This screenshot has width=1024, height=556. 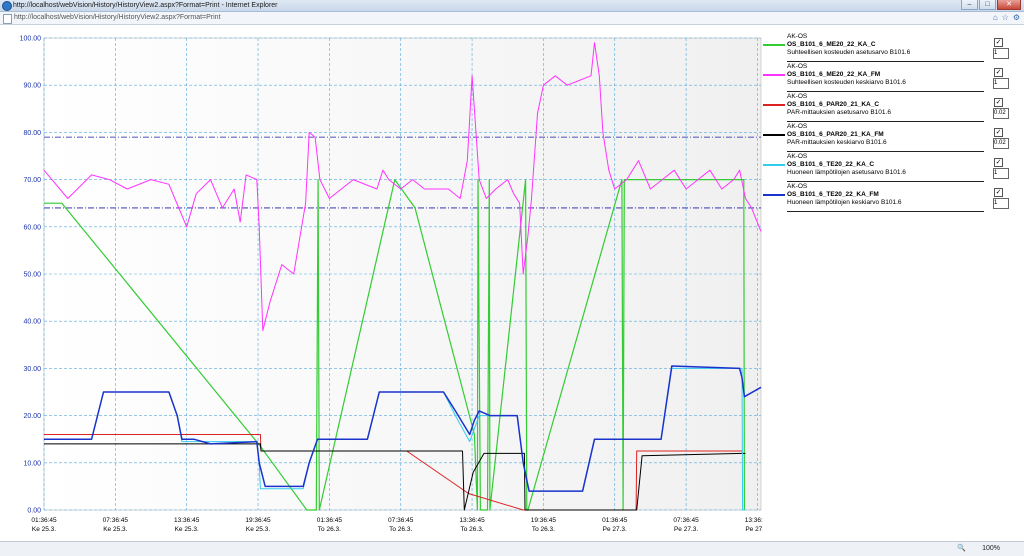 What do you see at coordinates (1009, 5) in the screenshot?
I see `close-button: ✕` at bounding box center [1009, 5].